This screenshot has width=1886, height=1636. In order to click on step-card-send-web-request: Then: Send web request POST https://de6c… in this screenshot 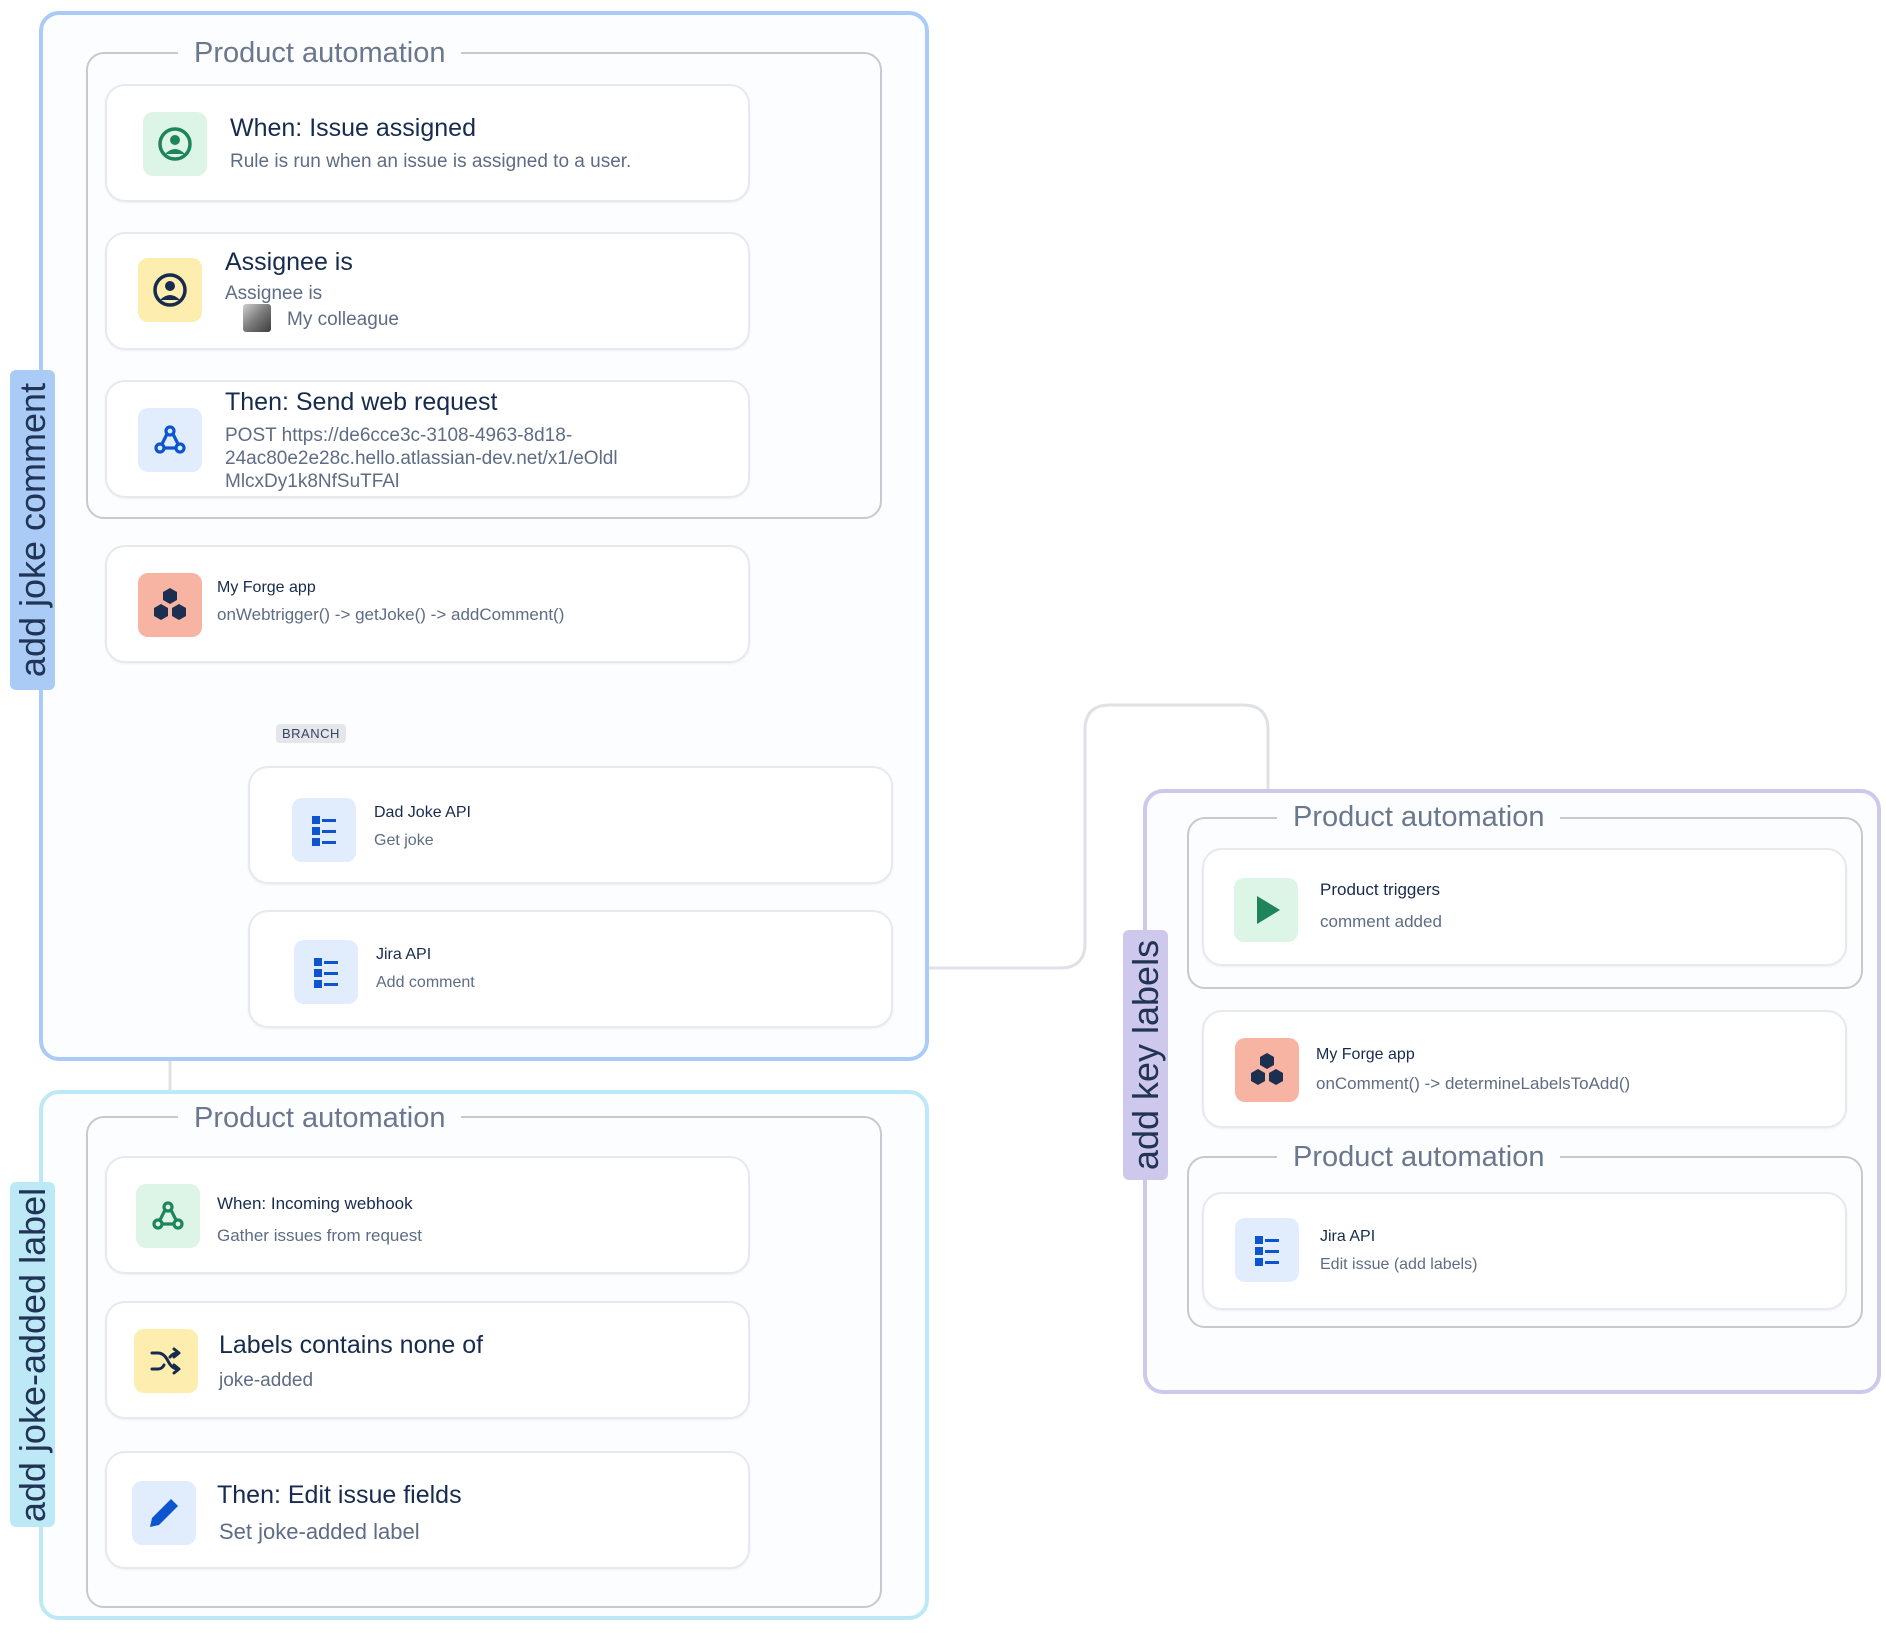, I will do `click(427, 439)`.